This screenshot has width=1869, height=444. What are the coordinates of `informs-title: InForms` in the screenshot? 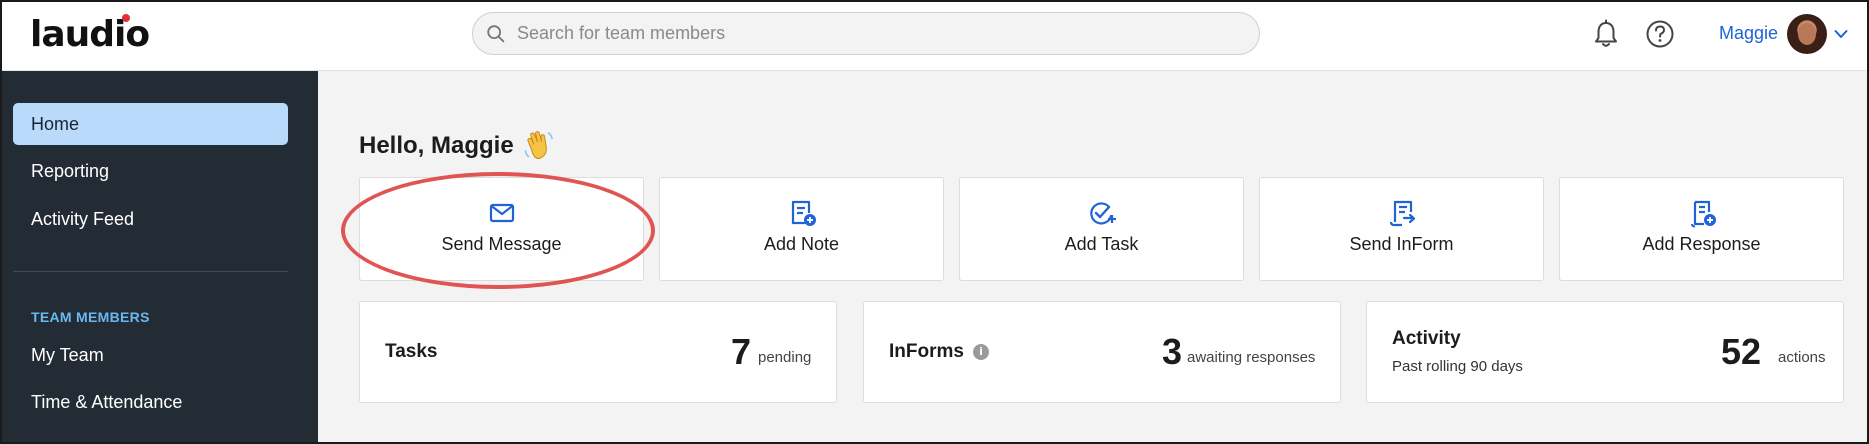 It's located at (926, 351).